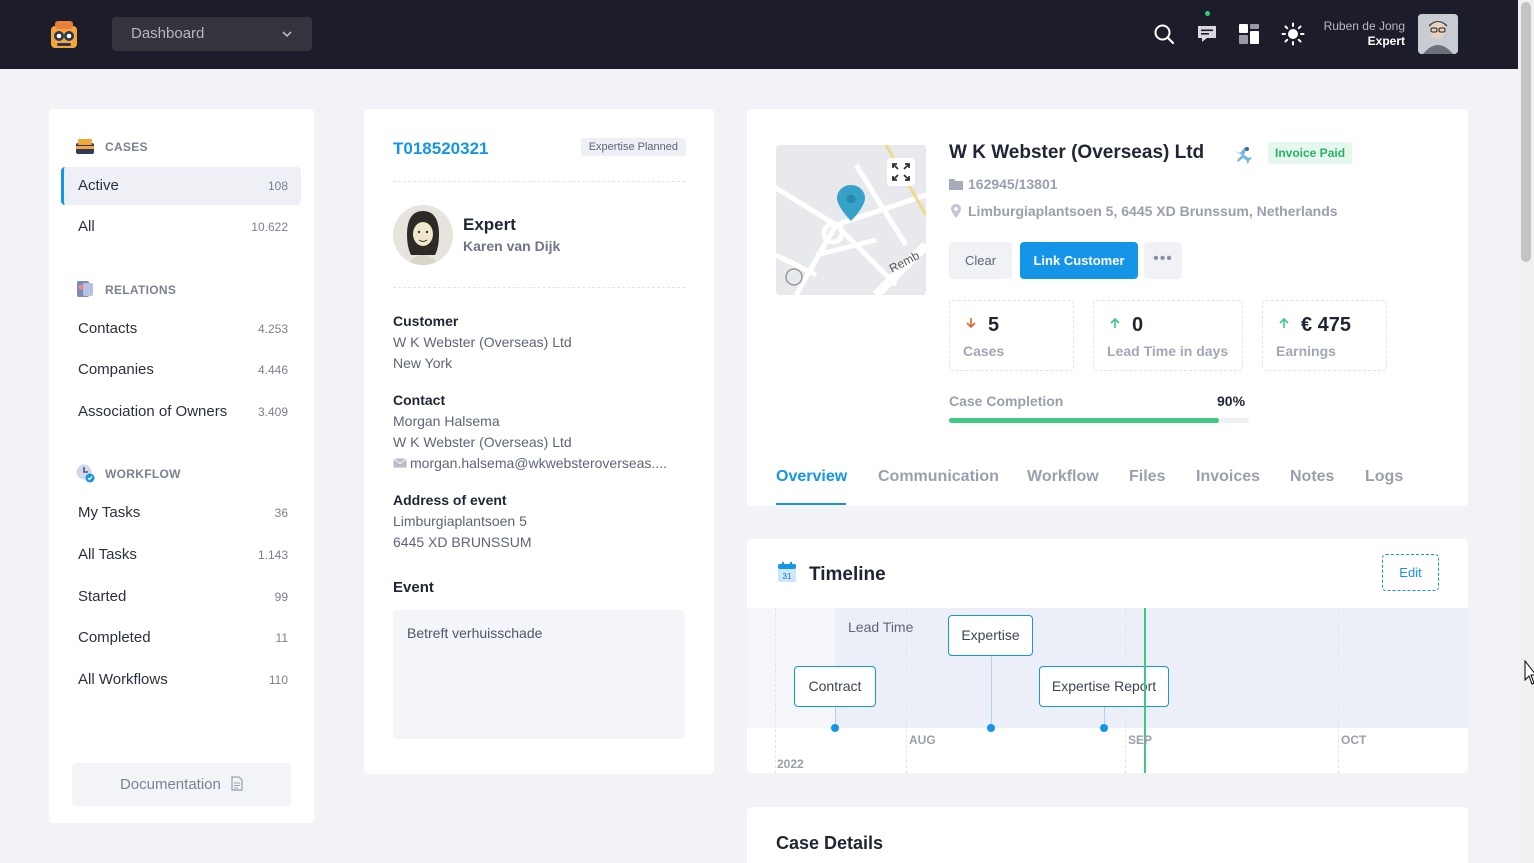  What do you see at coordinates (98, 185) in the screenshot?
I see `sidebar-item-label: Active` at bounding box center [98, 185].